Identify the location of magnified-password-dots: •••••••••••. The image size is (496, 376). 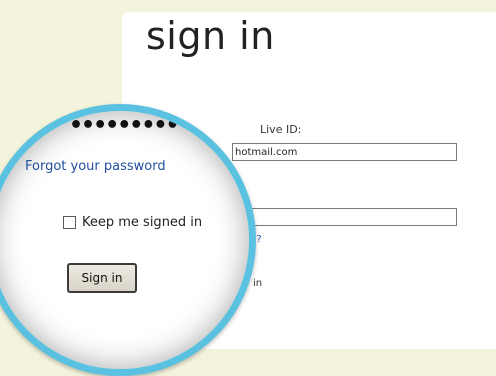
(136, 125).